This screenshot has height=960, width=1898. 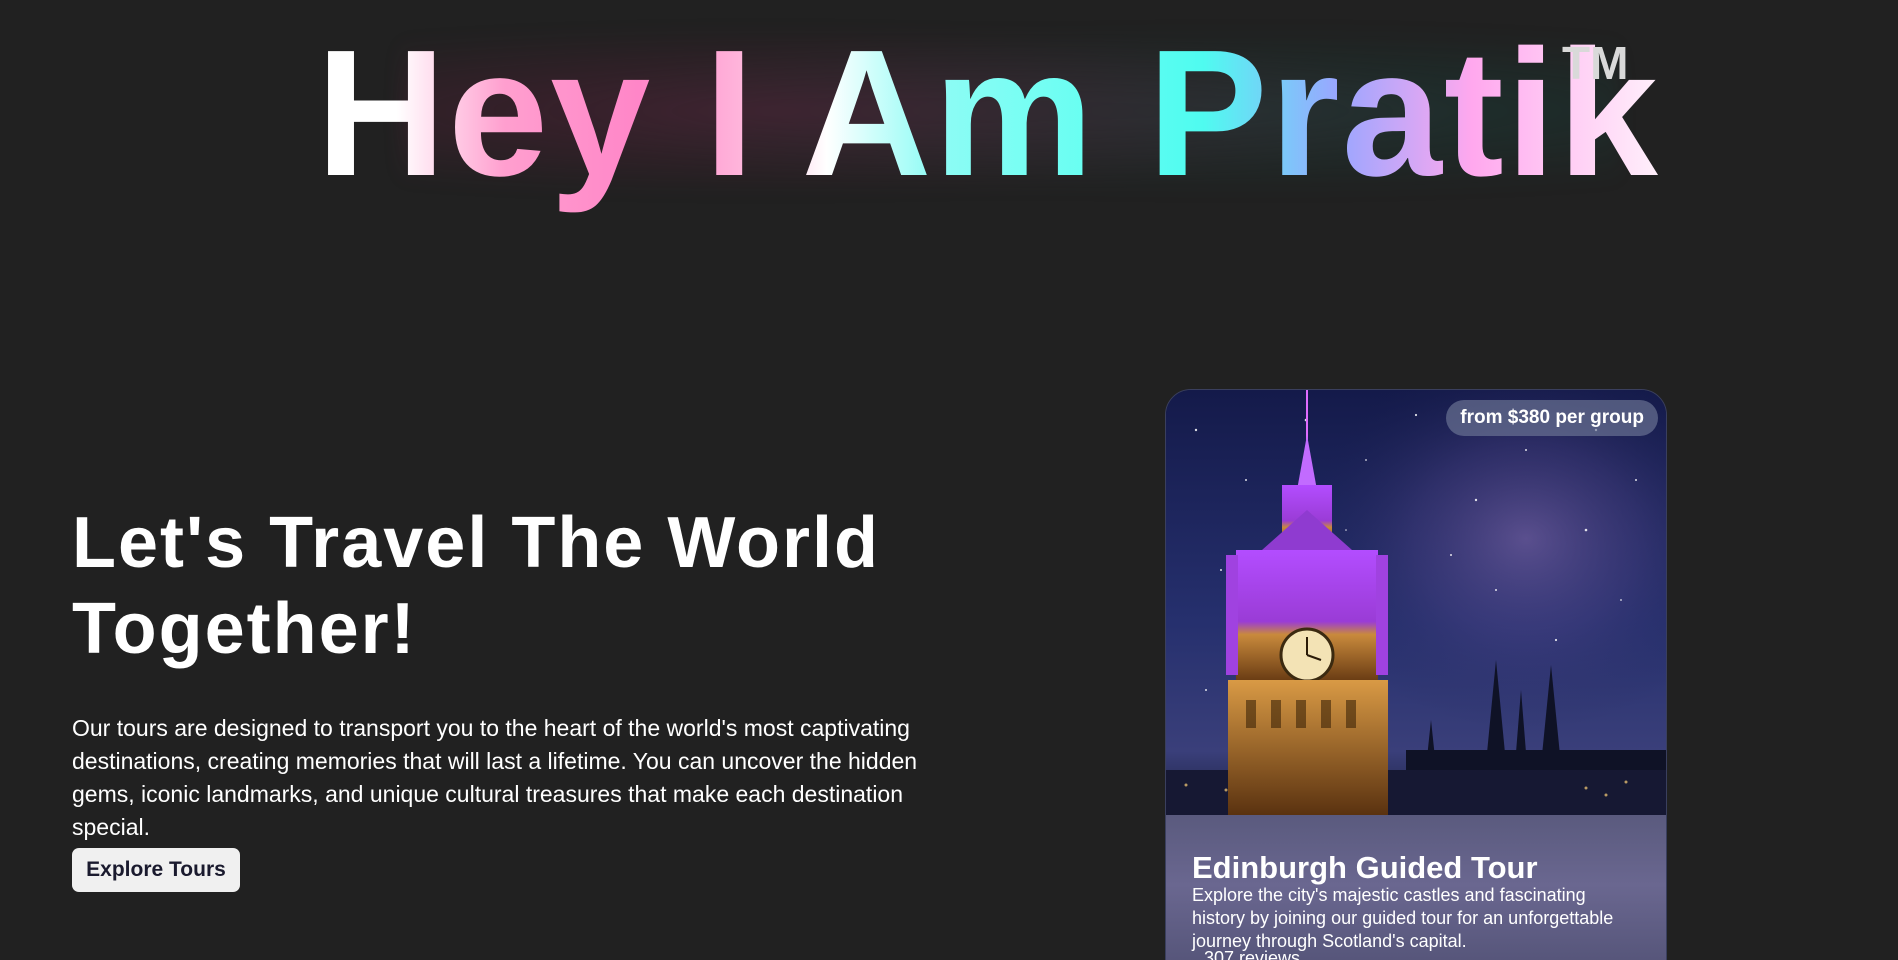 I want to click on brand-logo-title: Hey I Am Pratik, so click(x=988, y=114).